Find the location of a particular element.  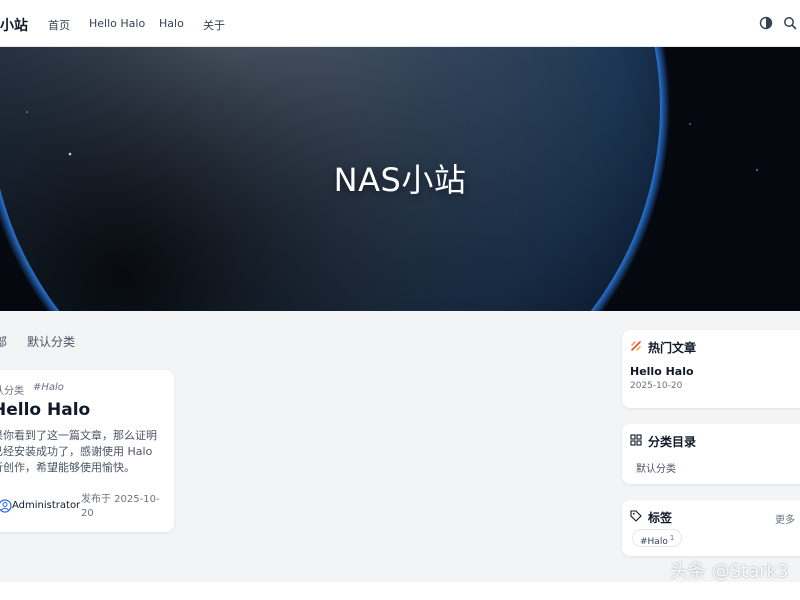

post-date: 发布于 2025-10-20 is located at coordinates (120, 506).